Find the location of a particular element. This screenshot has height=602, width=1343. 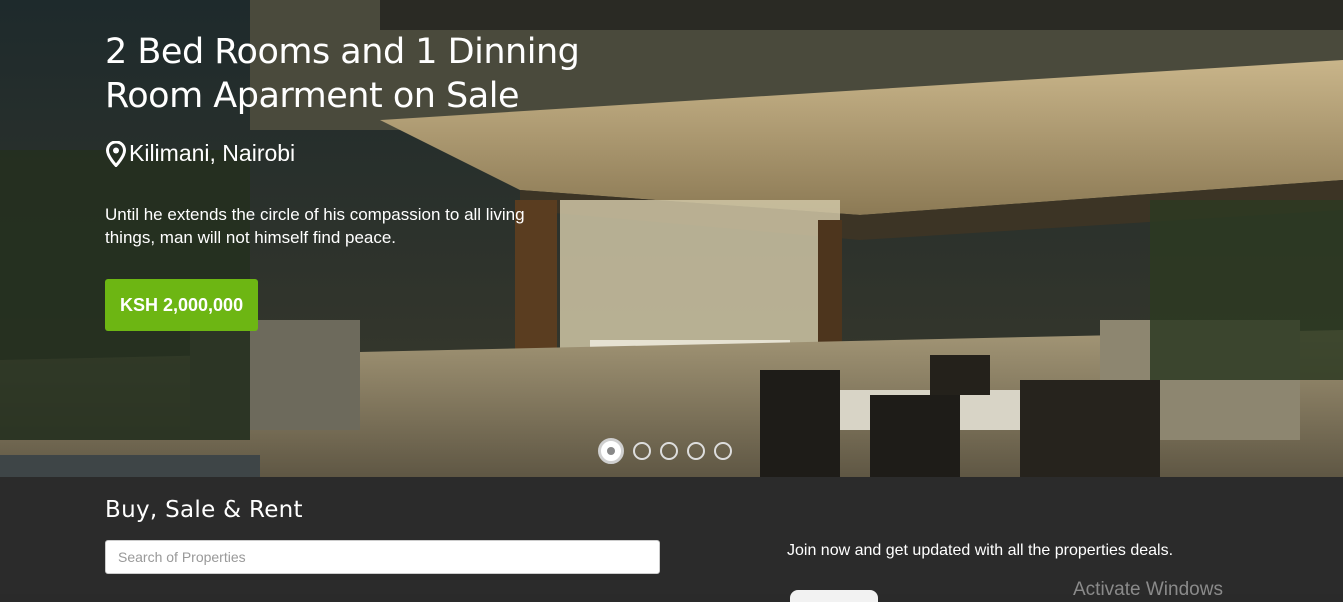

listing-location: Kilimani, Nairobi is located at coordinates (345, 153).